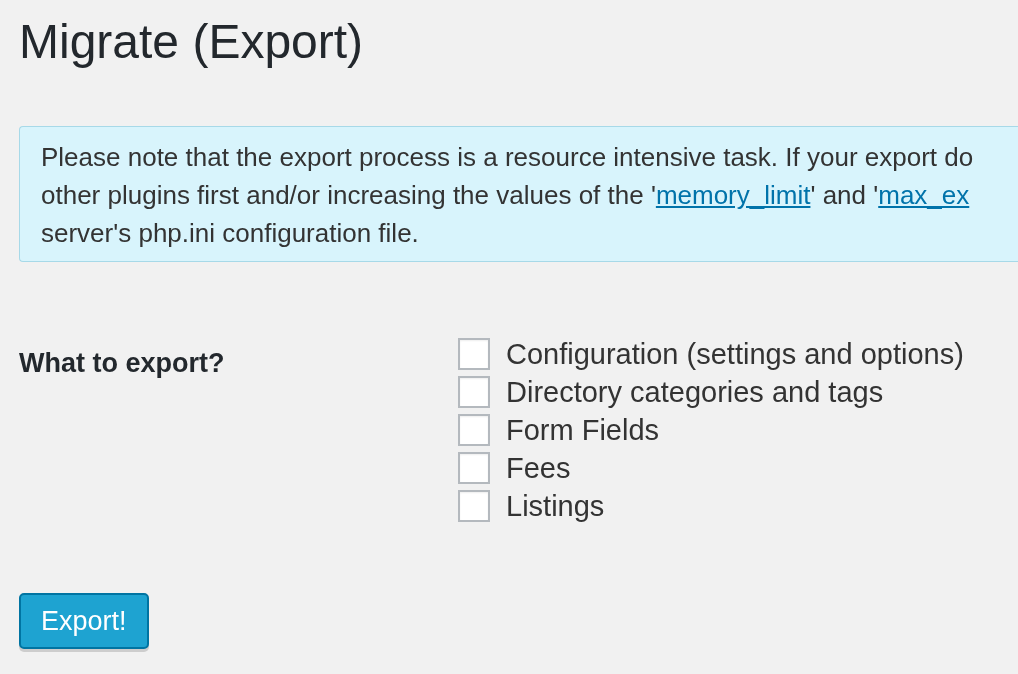 The image size is (1018, 674). I want to click on option-label: Fees, so click(538, 468).